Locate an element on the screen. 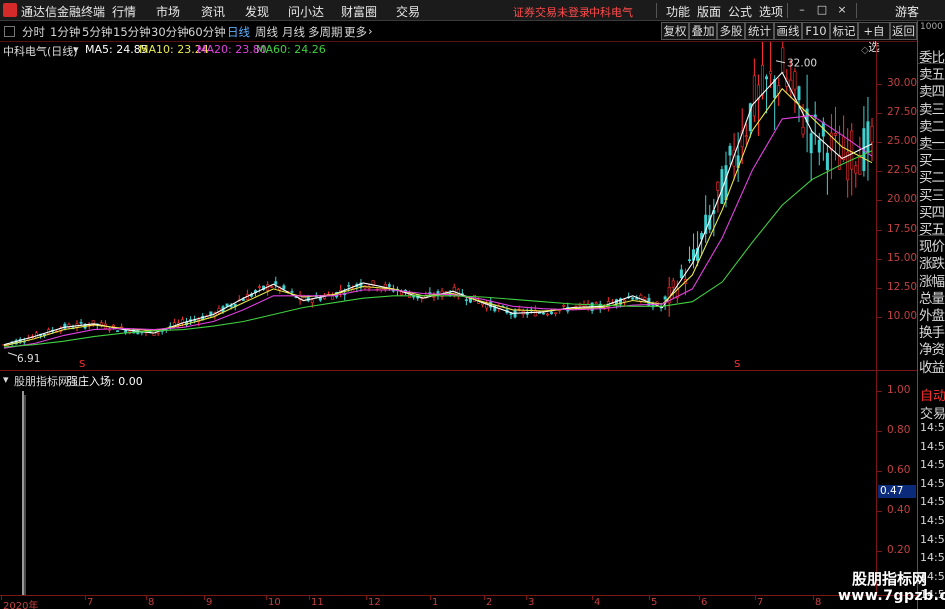 The image size is (945, 609). period-daily: 日线 is located at coordinates (238, 32).